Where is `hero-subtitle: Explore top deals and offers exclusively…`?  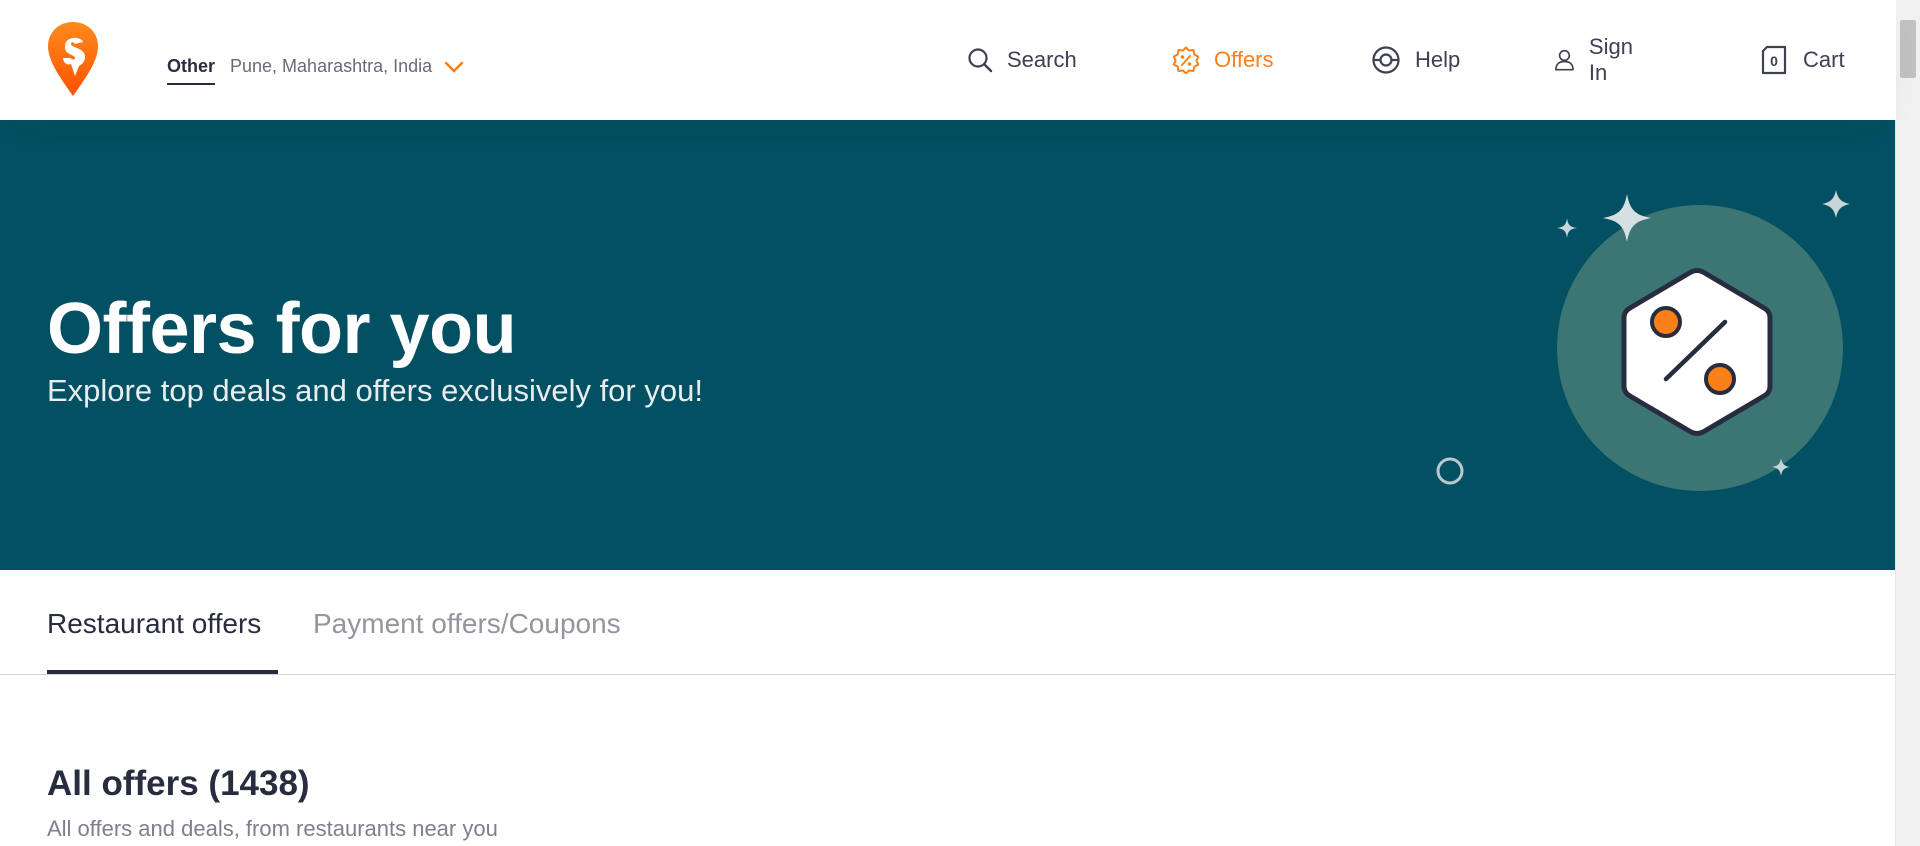 hero-subtitle: Explore top deals and offers exclusively… is located at coordinates (375, 390).